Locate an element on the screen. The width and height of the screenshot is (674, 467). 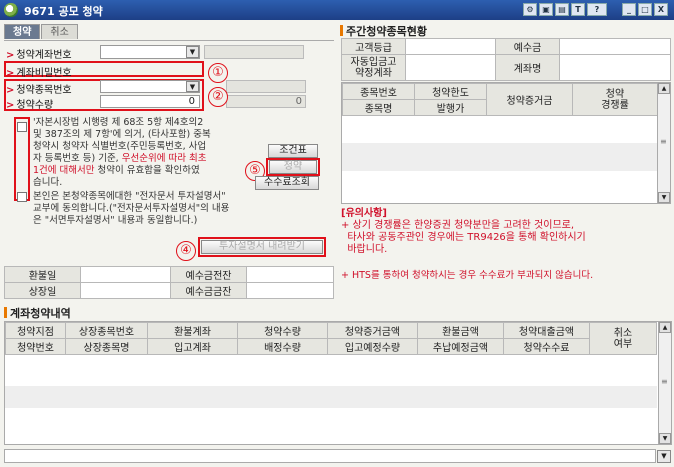
qty-input: 0 is located at coordinates (150, 101).